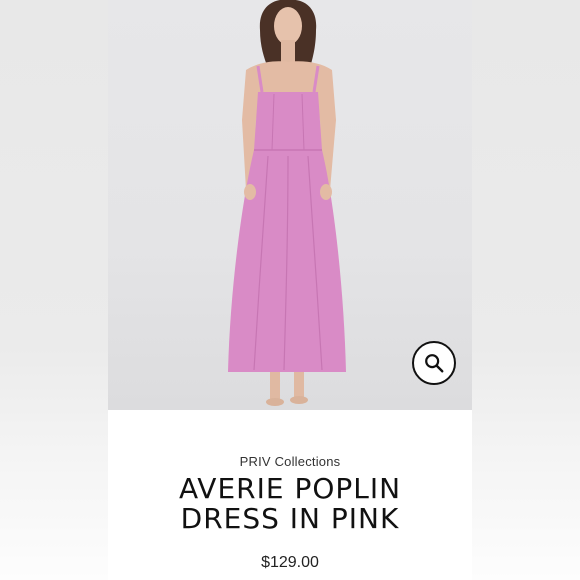  What do you see at coordinates (290, 488) in the screenshot?
I see `product-title-line-1: AVERIE POPLIN` at bounding box center [290, 488].